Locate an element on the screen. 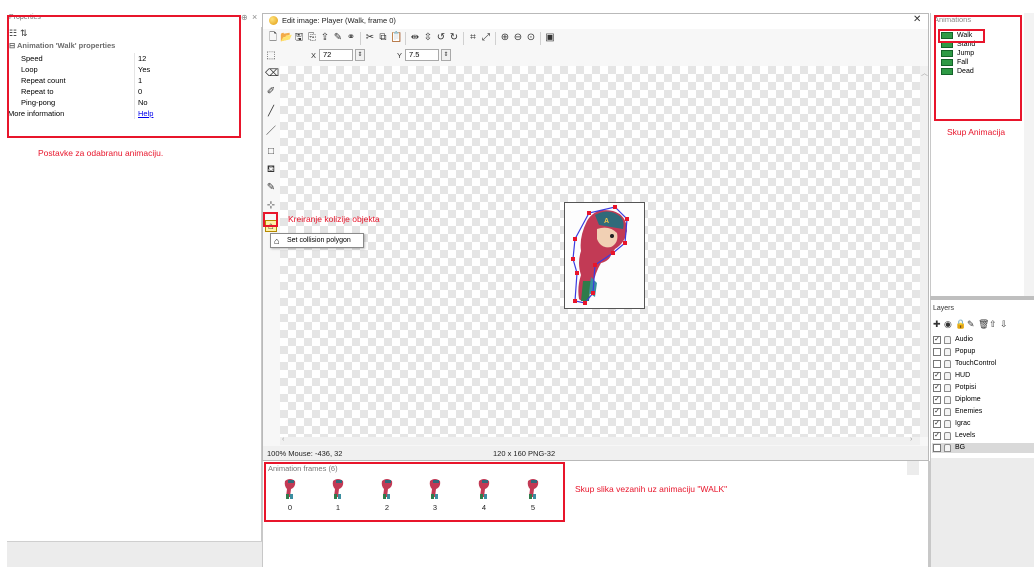  visibility-icon: ◉ is located at coordinates (948, 324).